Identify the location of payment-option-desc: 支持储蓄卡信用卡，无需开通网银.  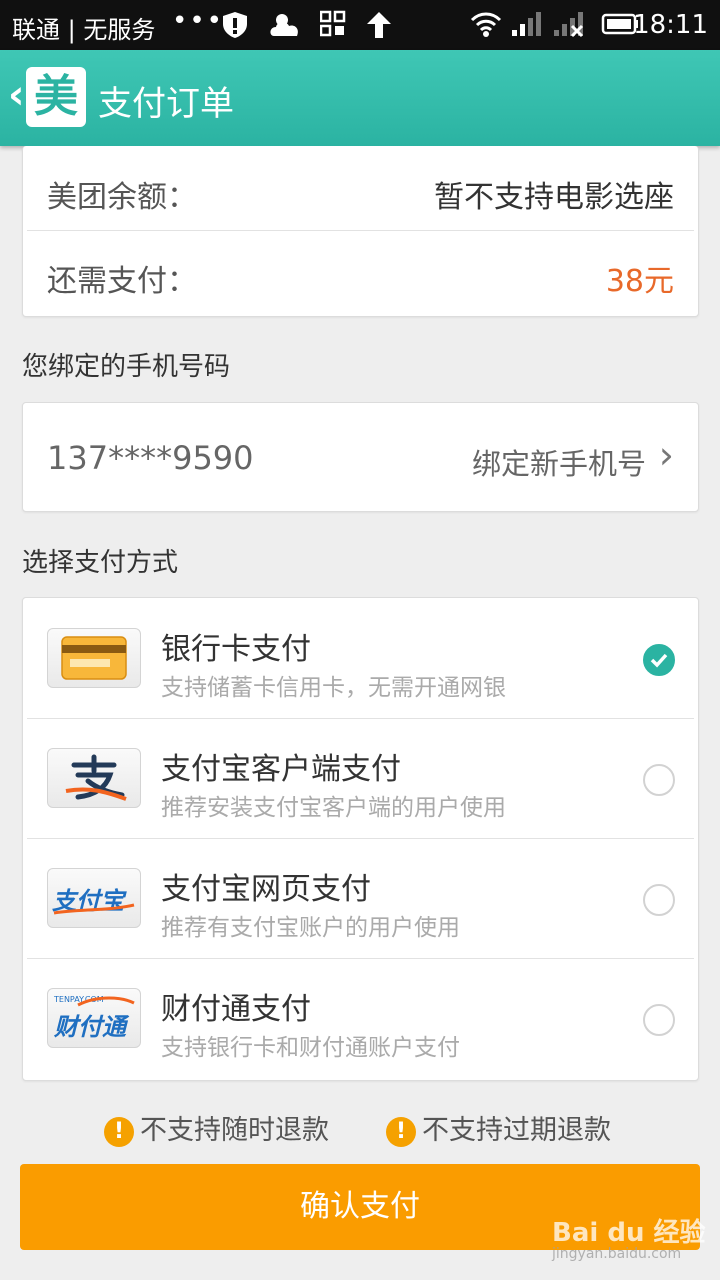
(333, 688).